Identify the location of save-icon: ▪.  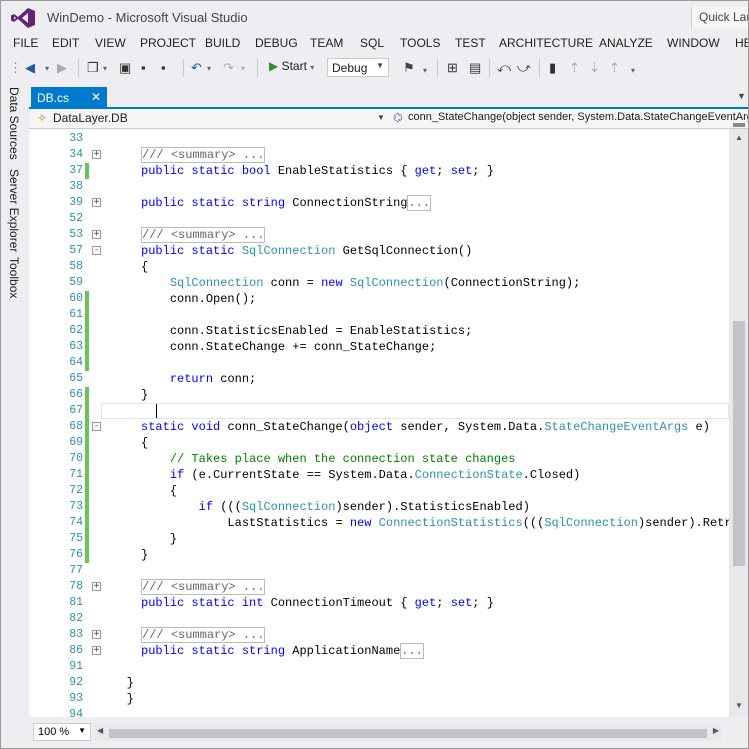
(143, 67).